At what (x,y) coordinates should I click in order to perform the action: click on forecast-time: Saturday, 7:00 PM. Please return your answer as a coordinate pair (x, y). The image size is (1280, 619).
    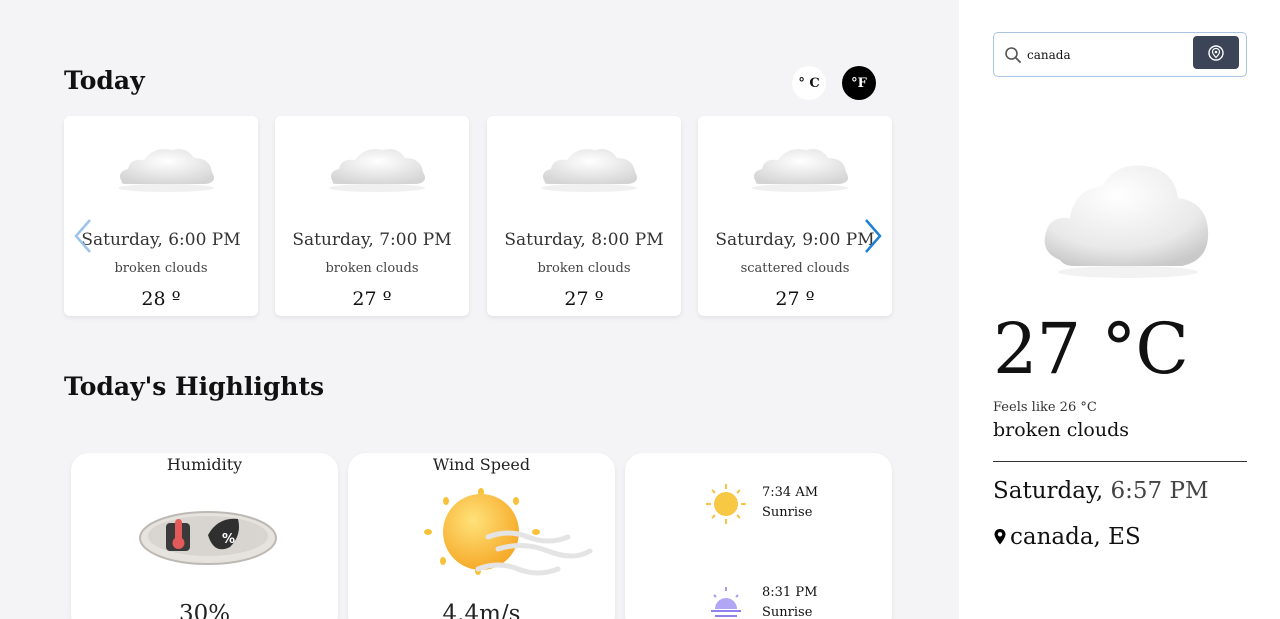
    Looking at the image, I should click on (372, 240).